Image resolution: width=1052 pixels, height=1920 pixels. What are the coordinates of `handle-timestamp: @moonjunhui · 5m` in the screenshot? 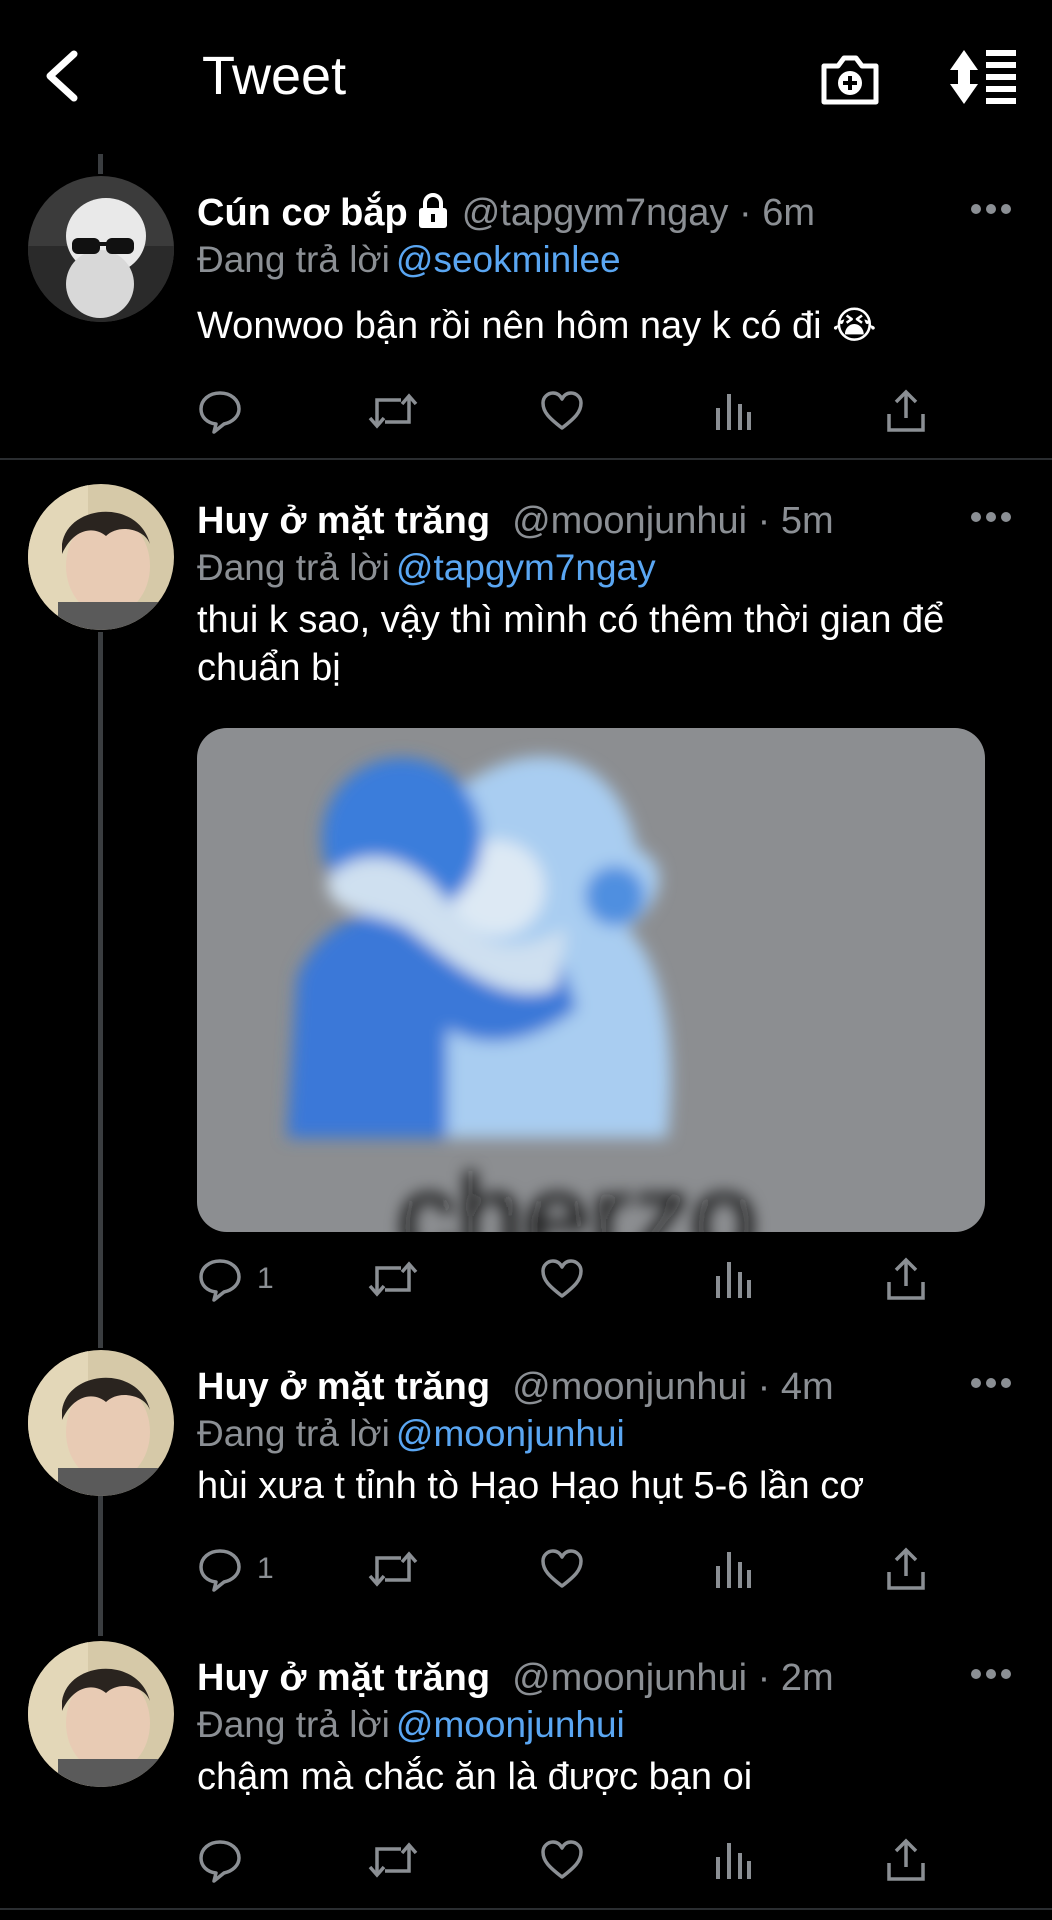 It's located at (673, 521).